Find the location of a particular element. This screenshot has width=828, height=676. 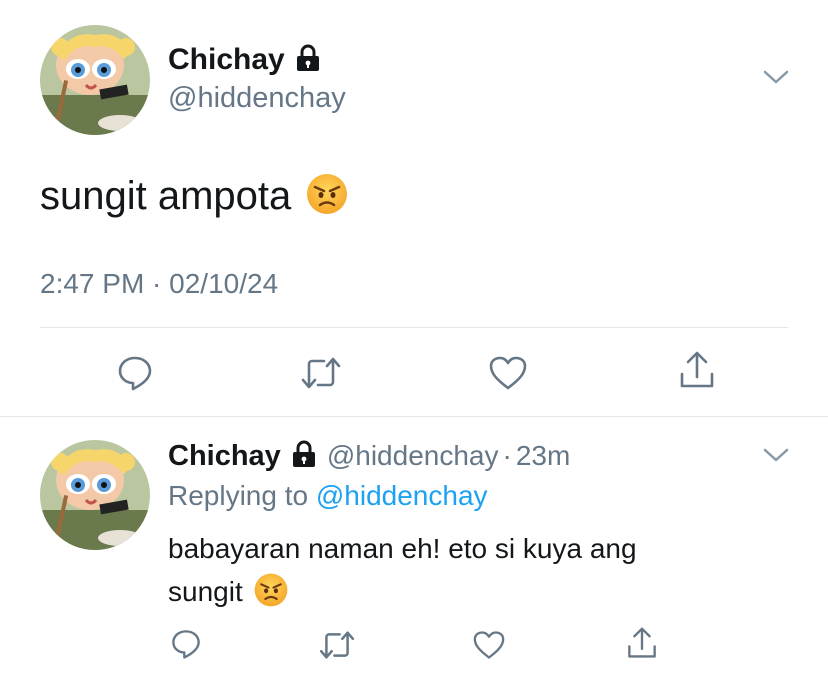

reply-display-name: Chichay is located at coordinates (224, 456).